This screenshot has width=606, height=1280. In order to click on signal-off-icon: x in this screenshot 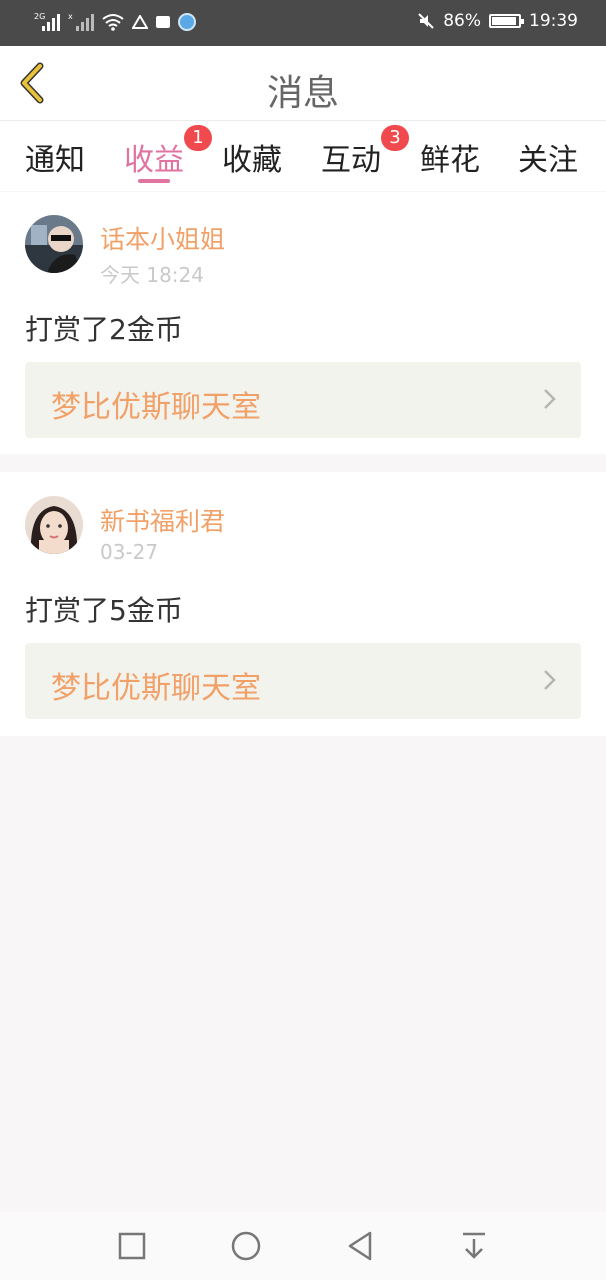, I will do `click(81, 21)`.